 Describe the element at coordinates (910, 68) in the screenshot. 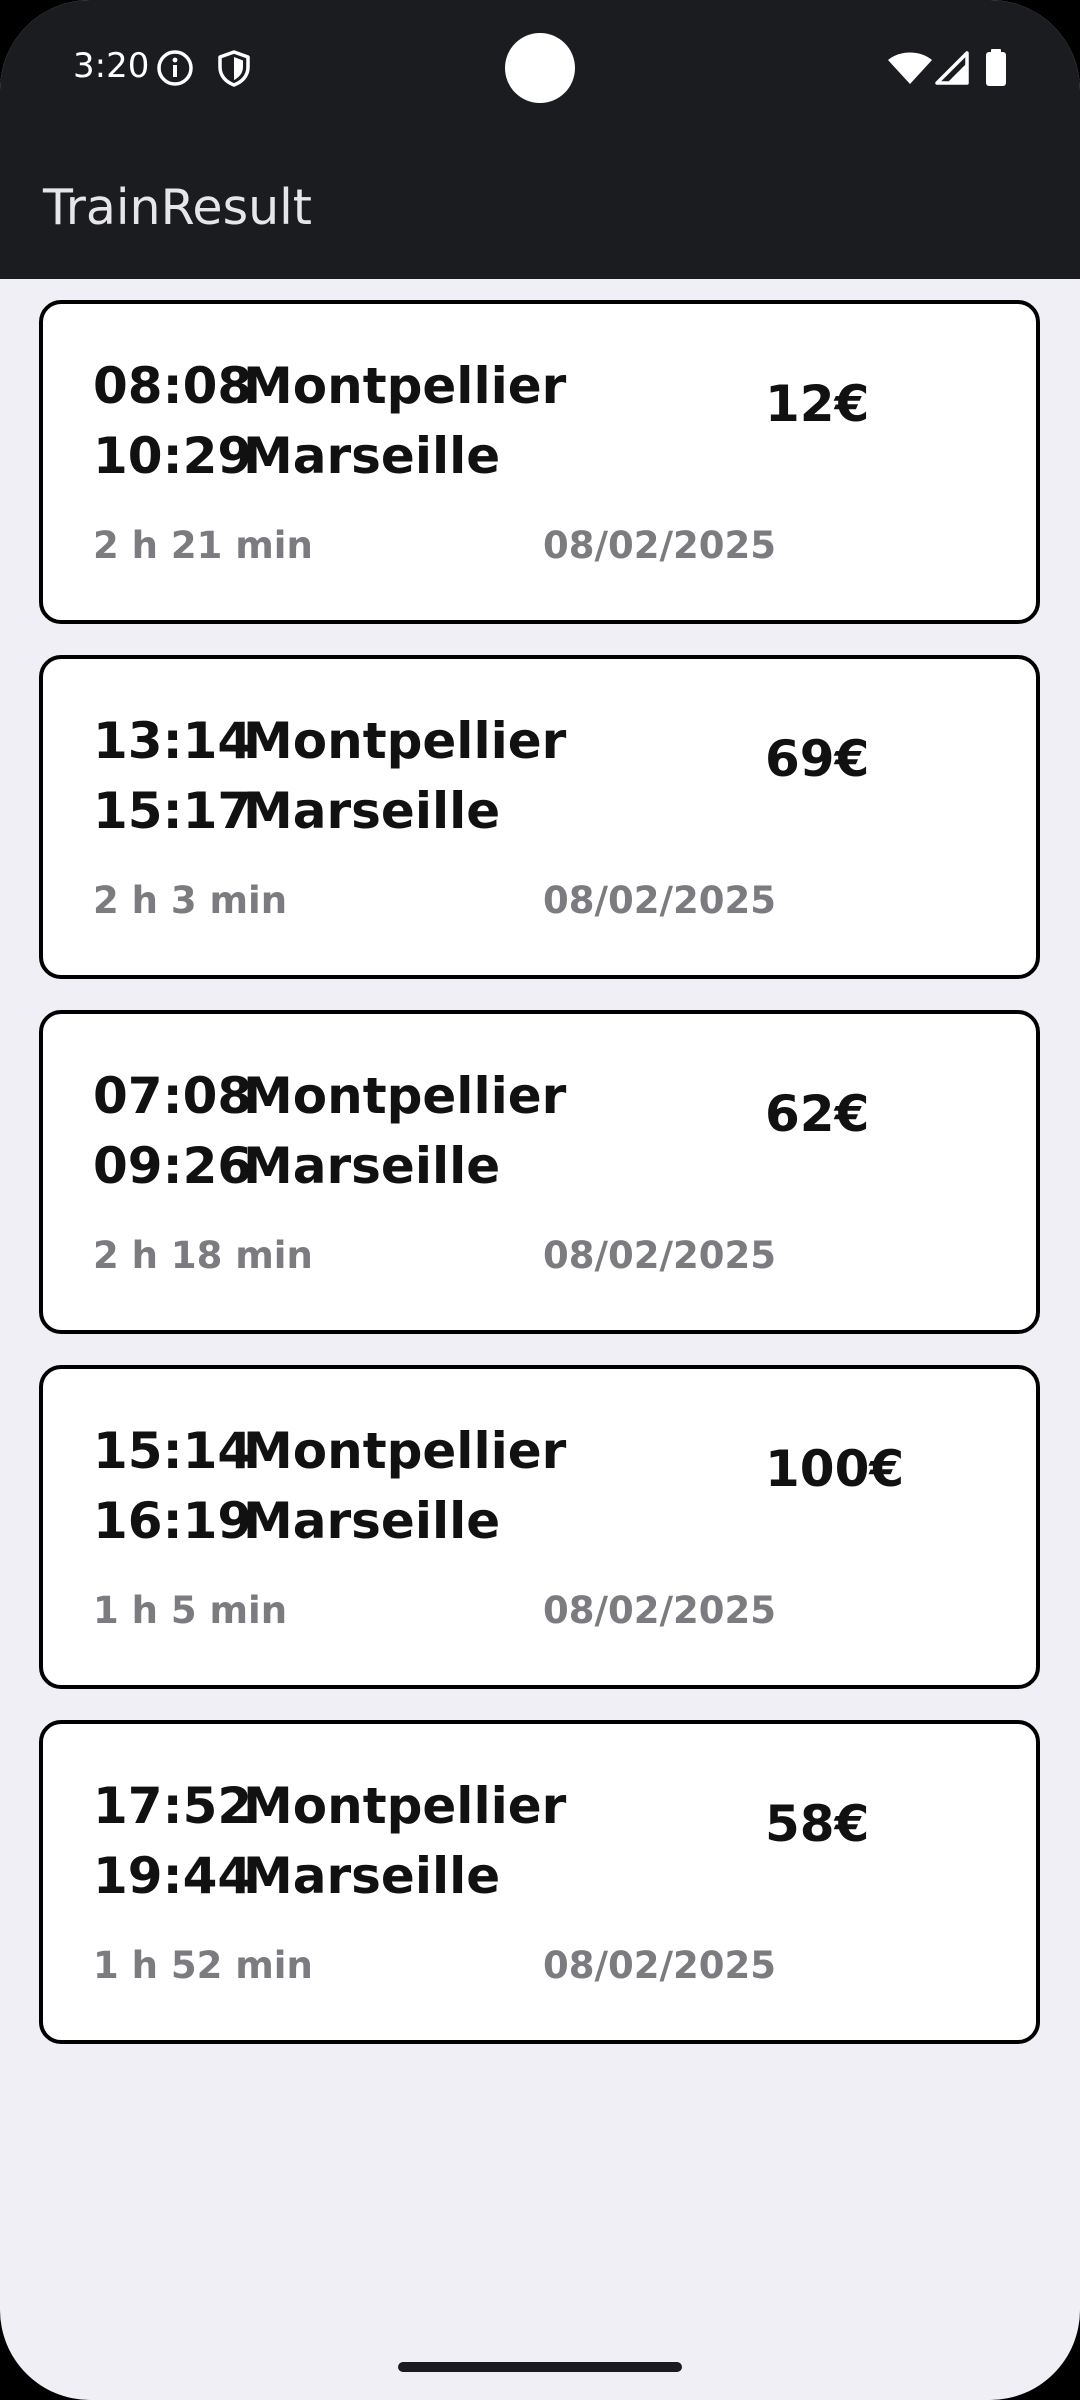

I see `wifi-icon` at that location.